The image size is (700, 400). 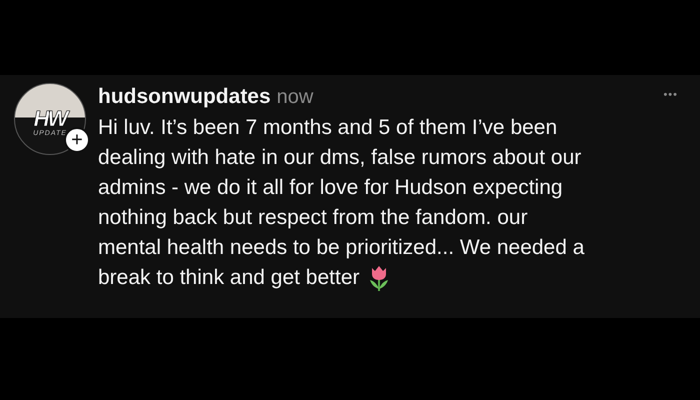 I want to click on post-text-line: admins - we do it all for love for Hudson expecting, so click(x=330, y=188).